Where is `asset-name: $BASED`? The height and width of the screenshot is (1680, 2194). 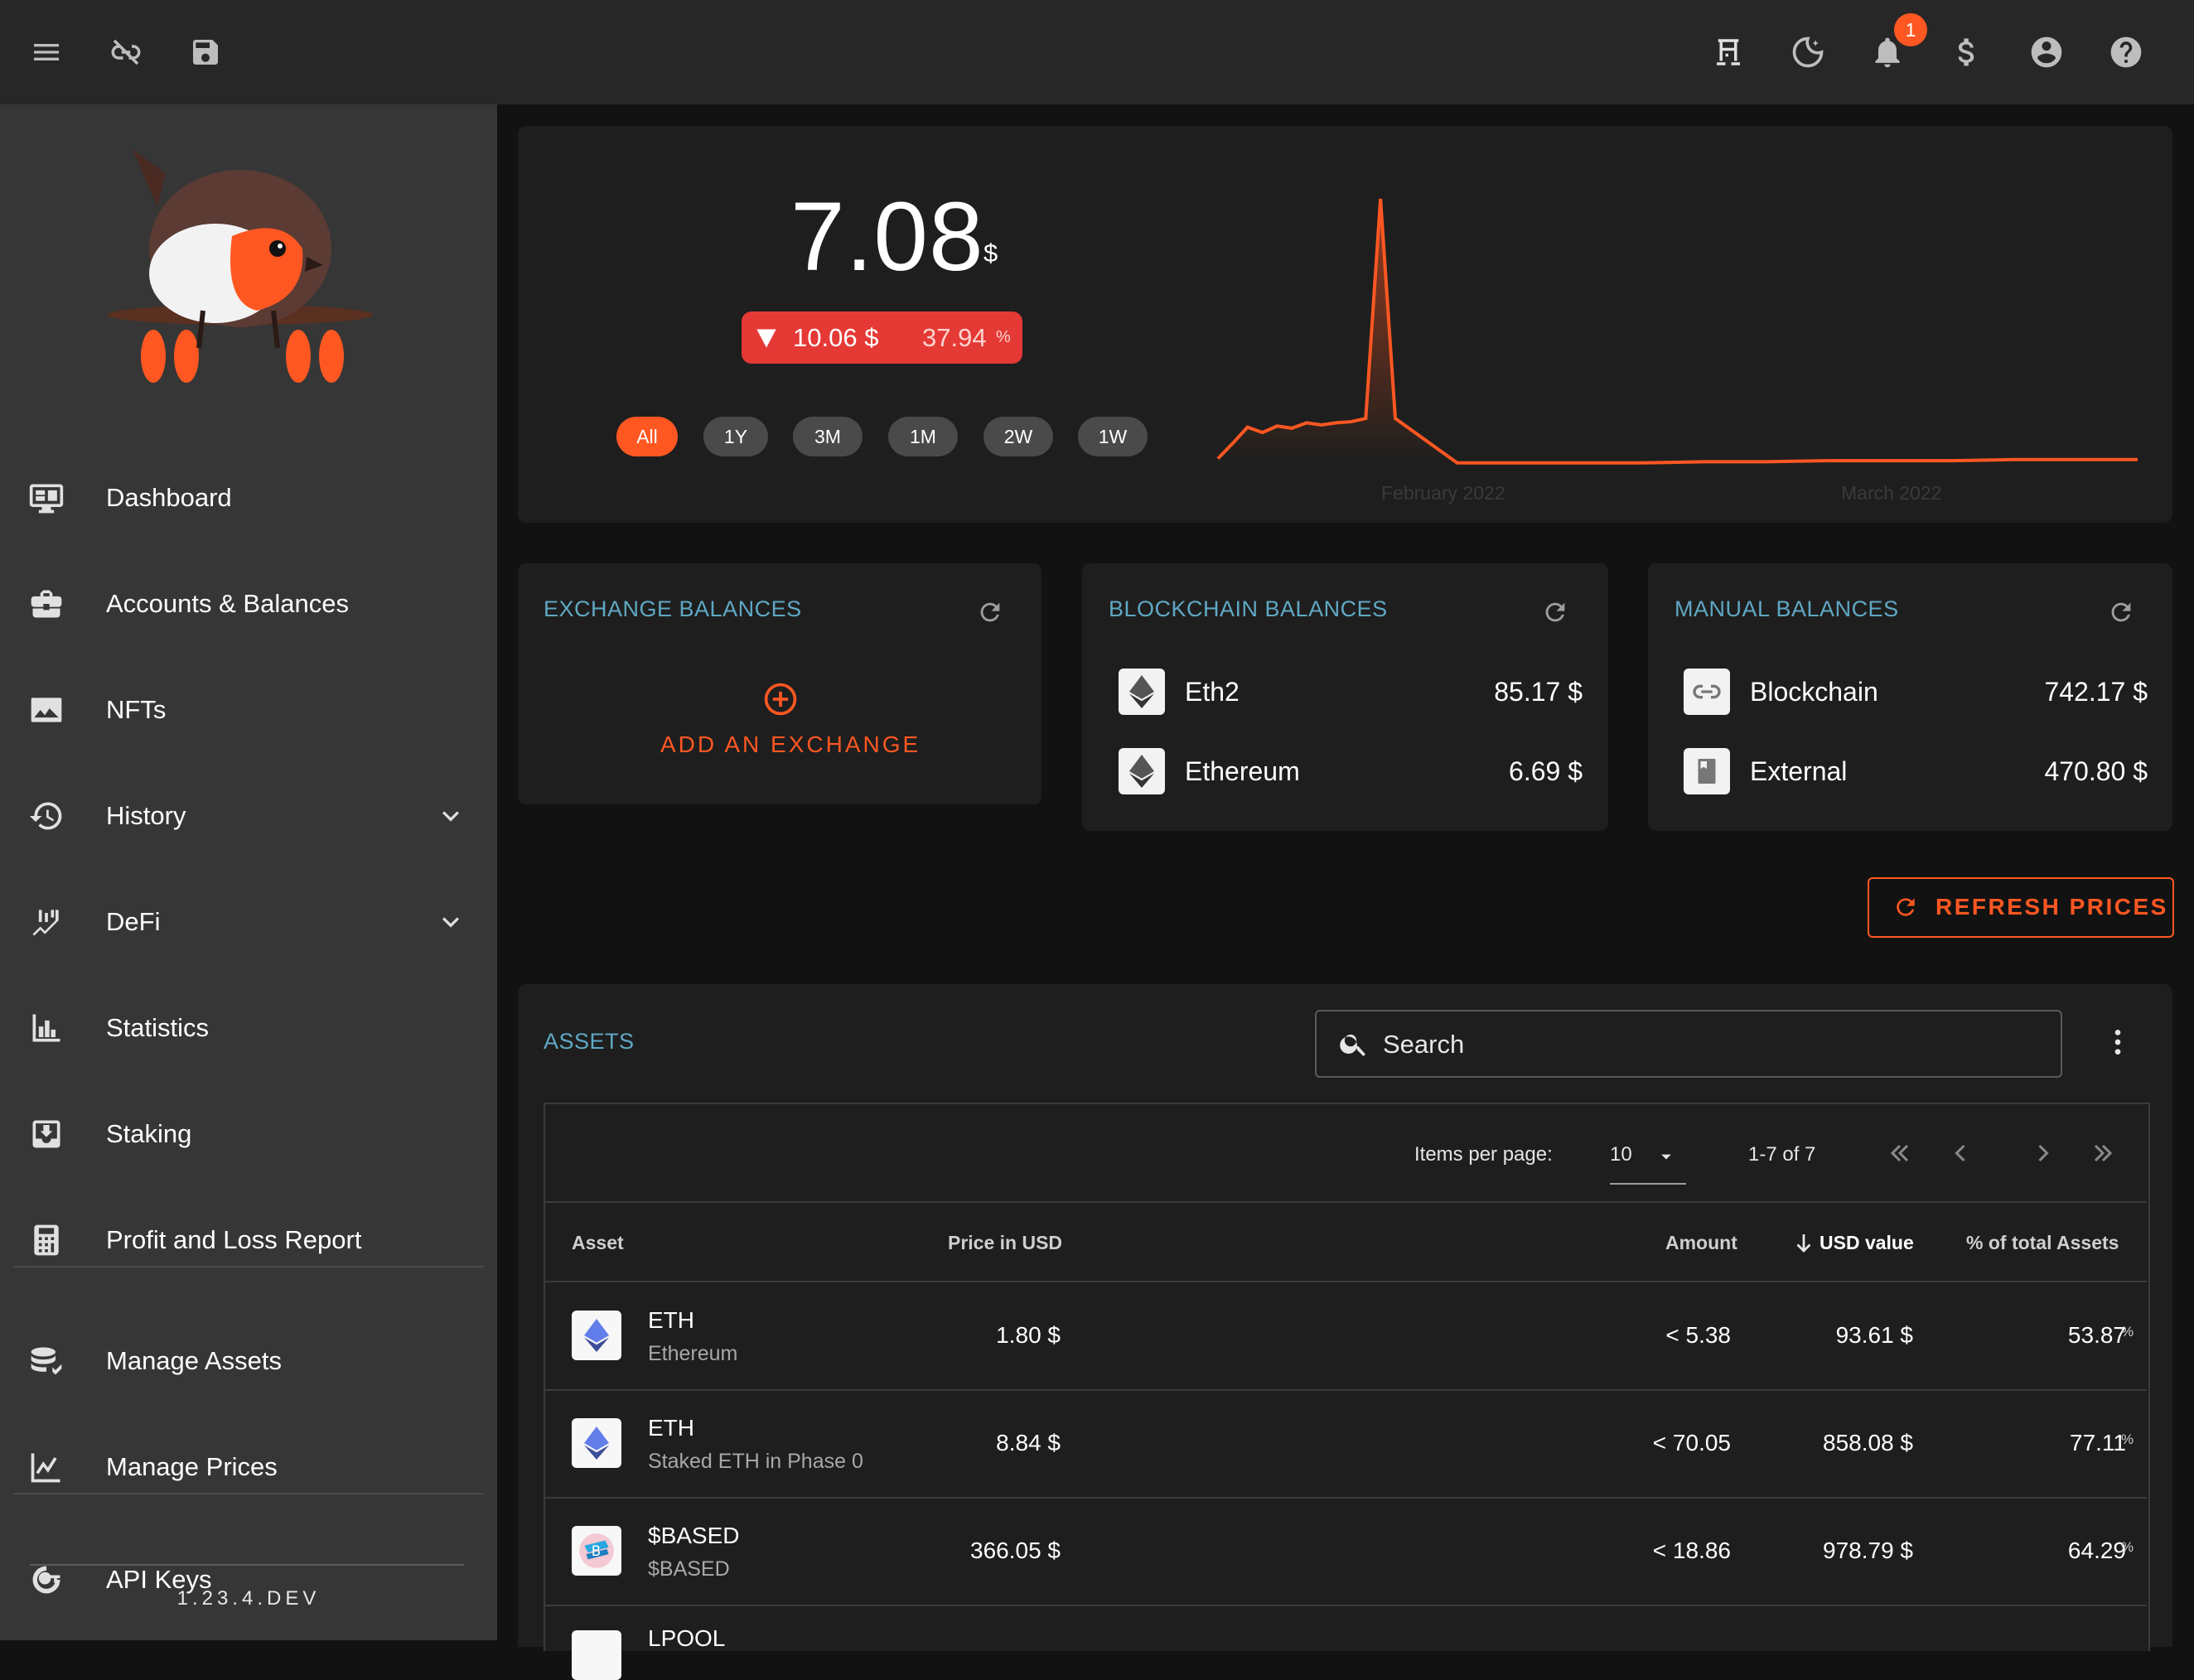 asset-name: $BASED is located at coordinates (689, 1569).